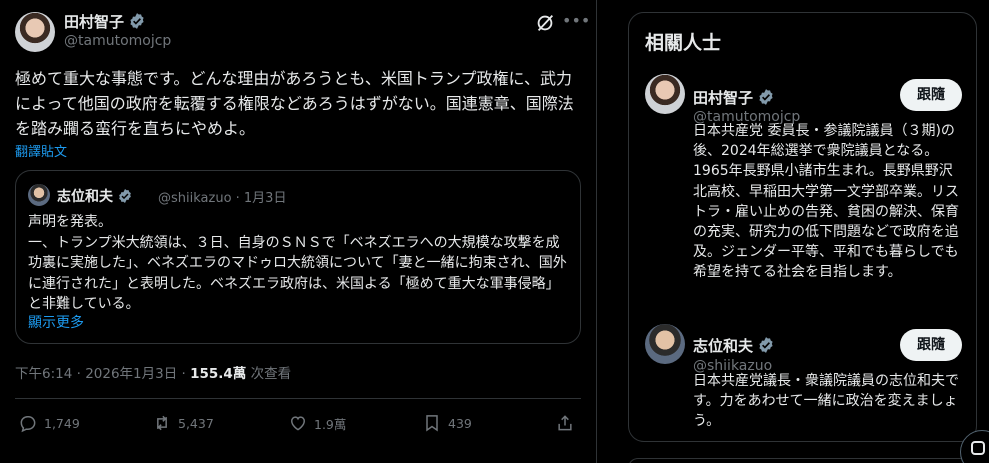  I want to click on author-name-text: 田村智子, so click(94, 22).